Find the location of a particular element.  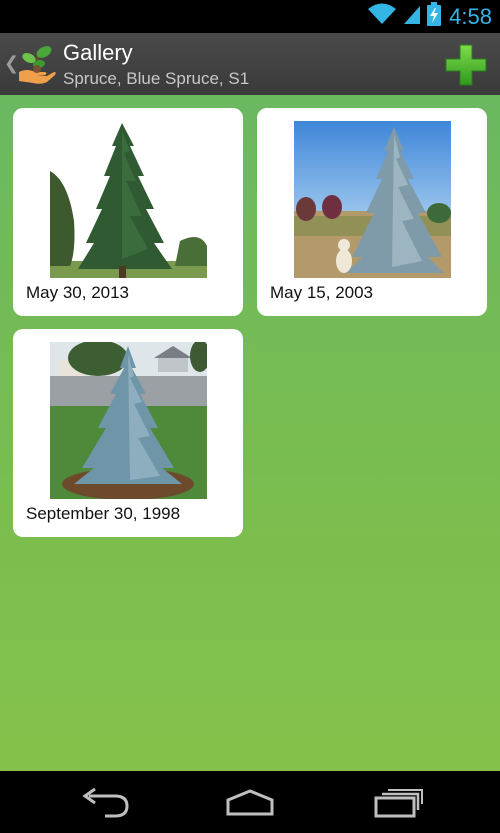

add-plus-icon is located at coordinates (466, 65).